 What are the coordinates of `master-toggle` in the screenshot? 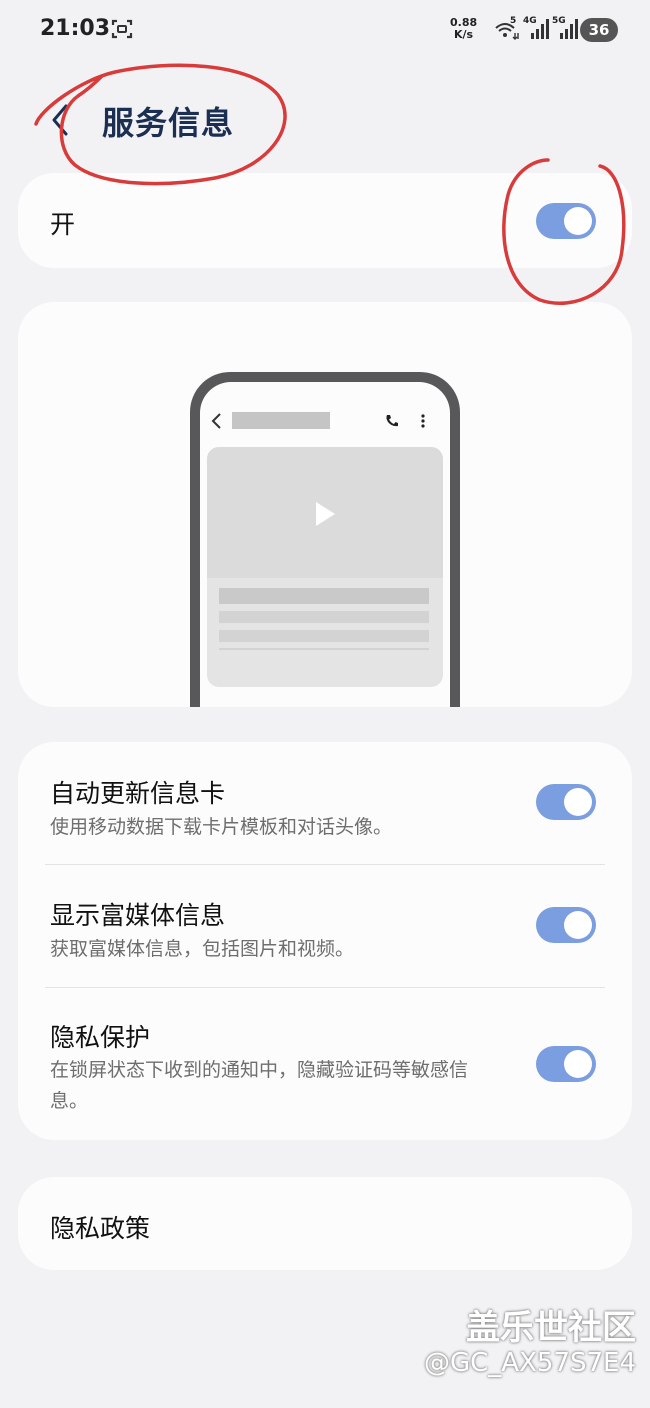 It's located at (566, 221).